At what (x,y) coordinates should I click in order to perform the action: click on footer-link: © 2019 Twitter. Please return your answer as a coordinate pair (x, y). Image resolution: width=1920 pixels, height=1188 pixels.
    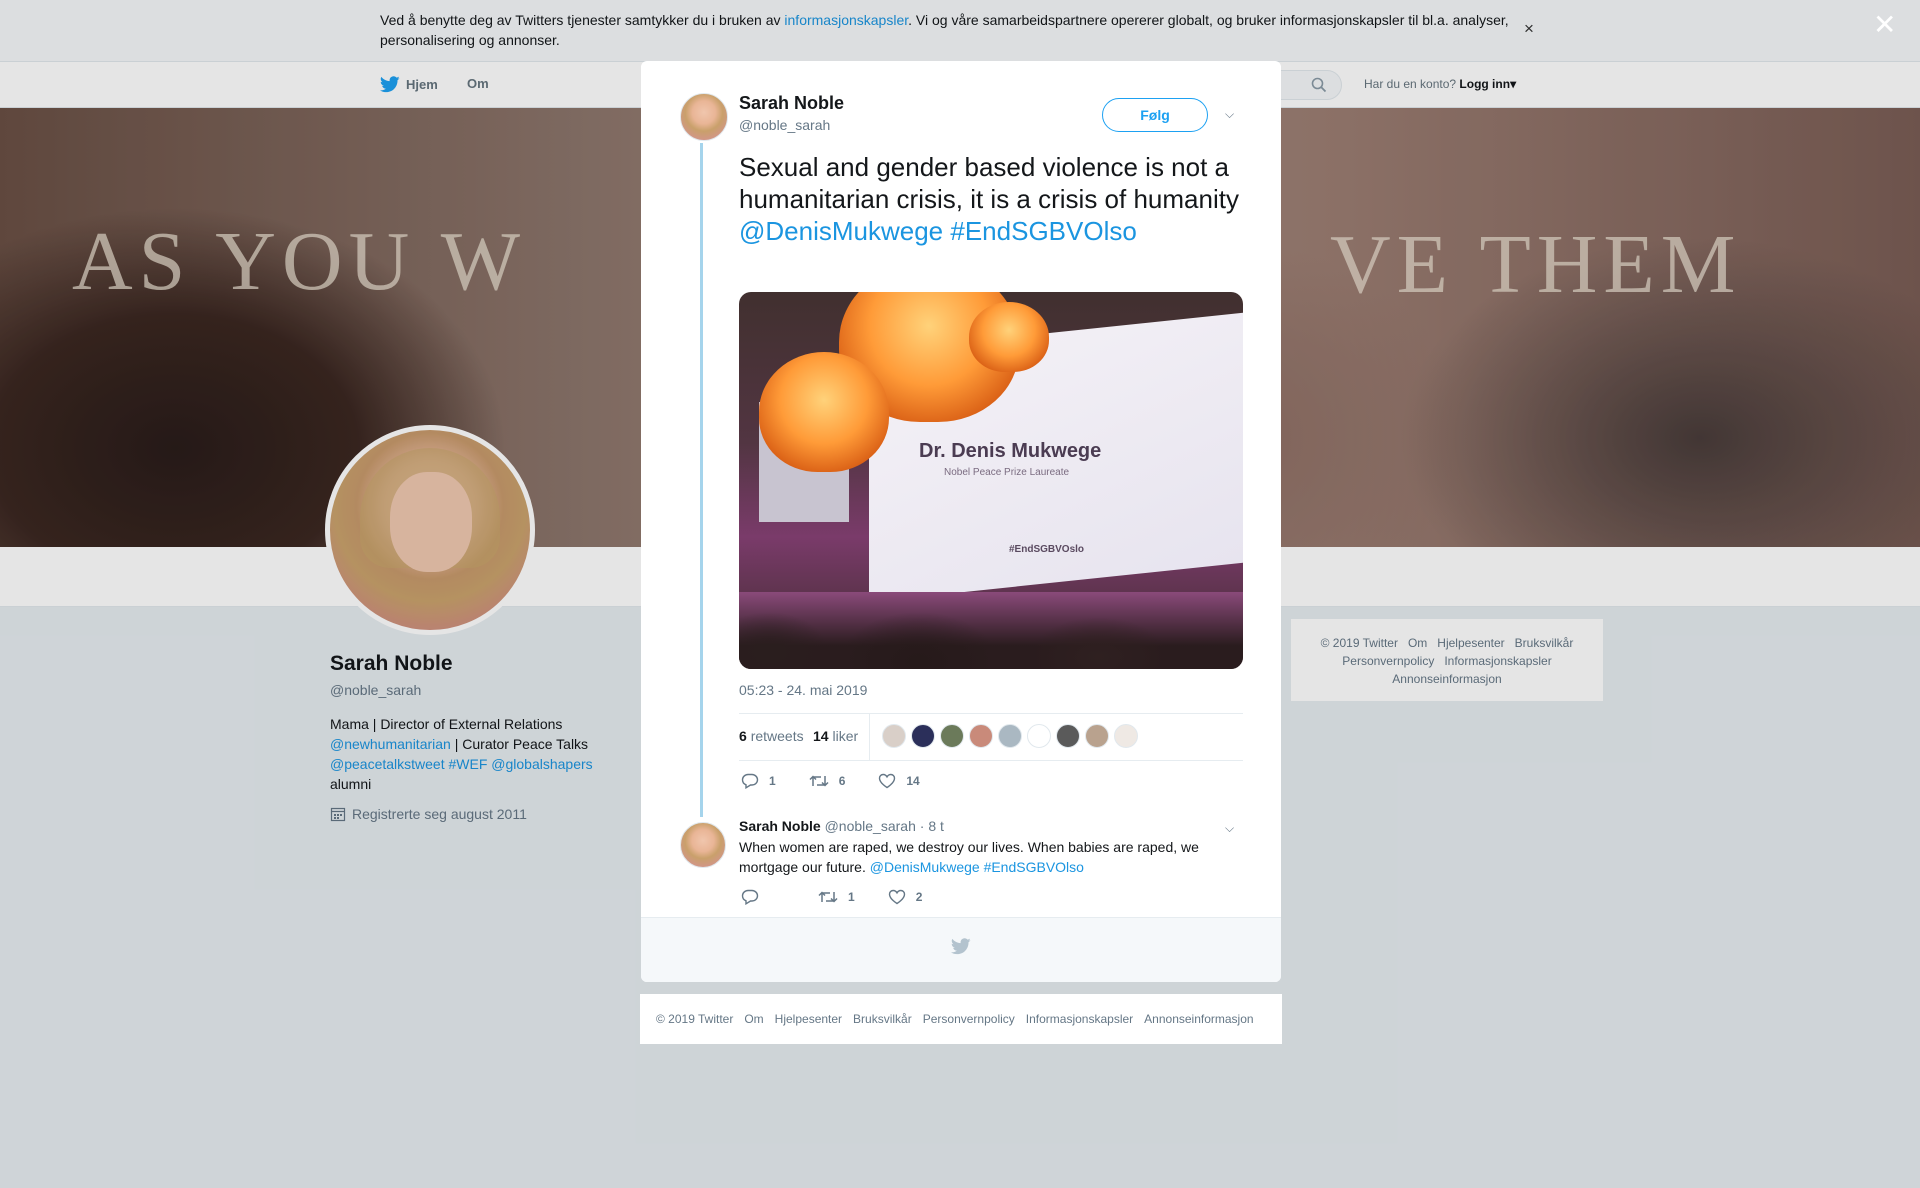
    Looking at the image, I should click on (694, 1019).